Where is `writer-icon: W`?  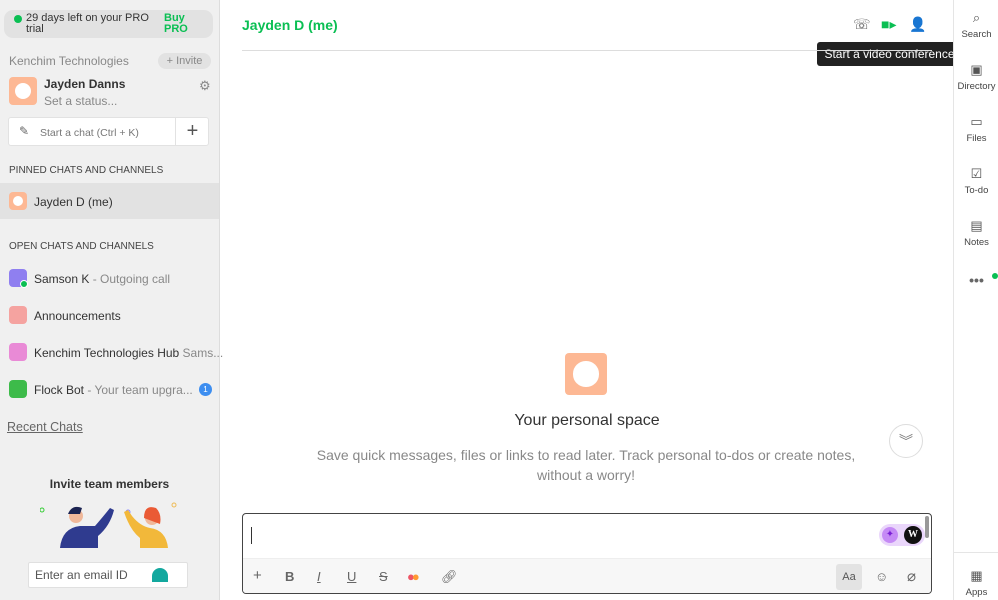 writer-icon: W is located at coordinates (913, 535).